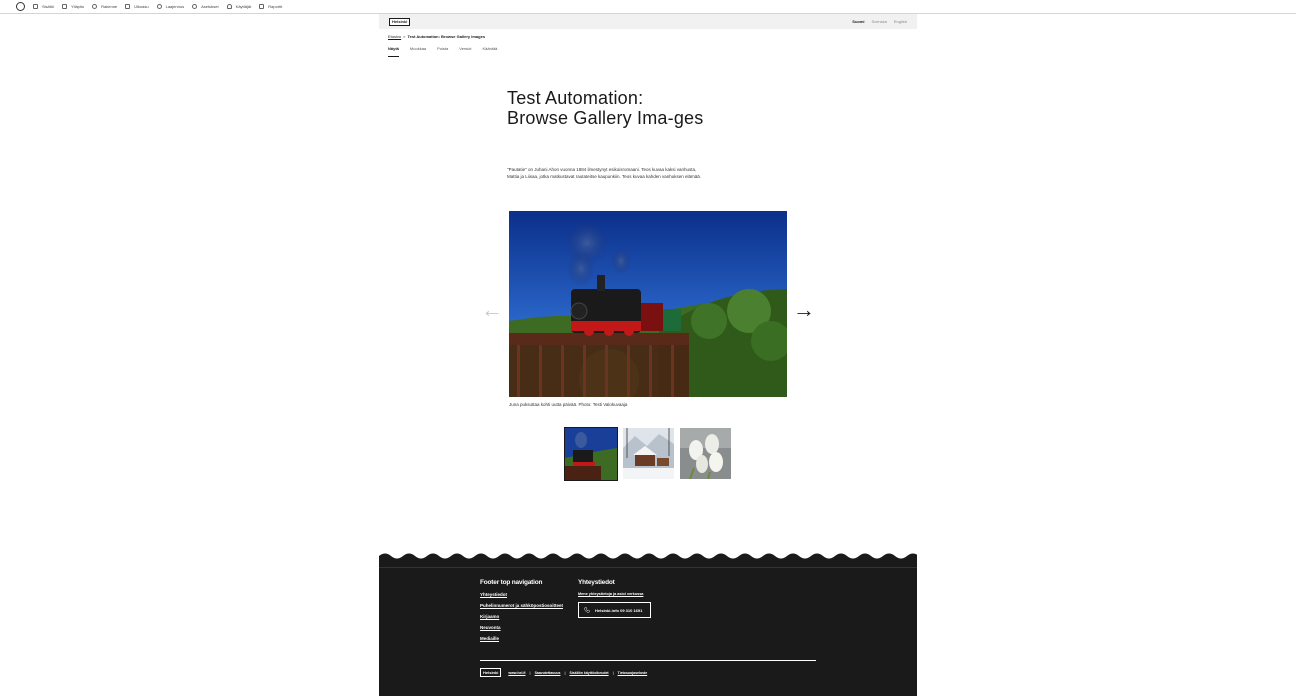 The width and height of the screenshot is (1296, 696). I want to click on thumbnail-train, so click(591, 454).